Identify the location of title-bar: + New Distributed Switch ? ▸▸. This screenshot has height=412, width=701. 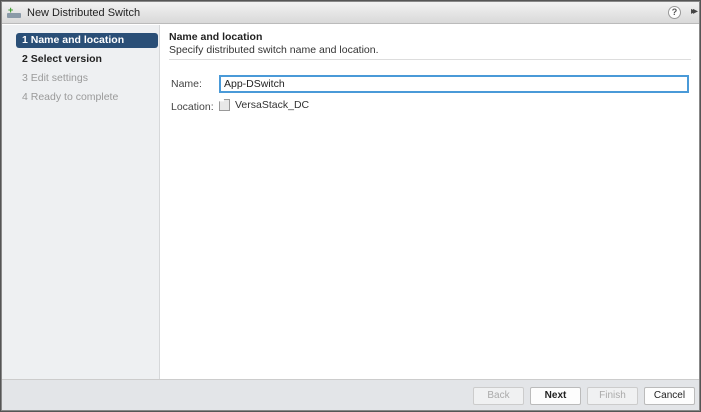
(350, 13).